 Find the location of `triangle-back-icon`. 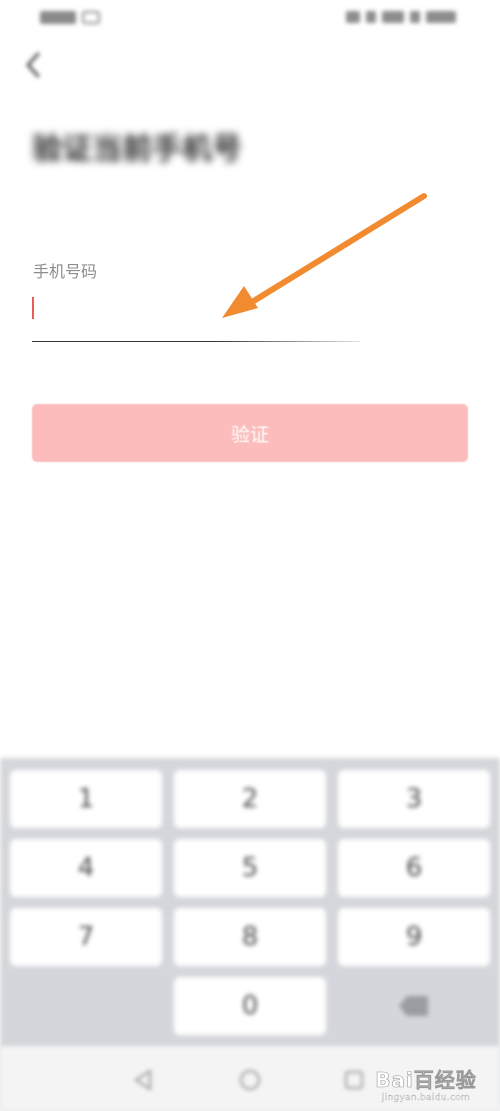

triangle-back-icon is located at coordinates (142, 1080).